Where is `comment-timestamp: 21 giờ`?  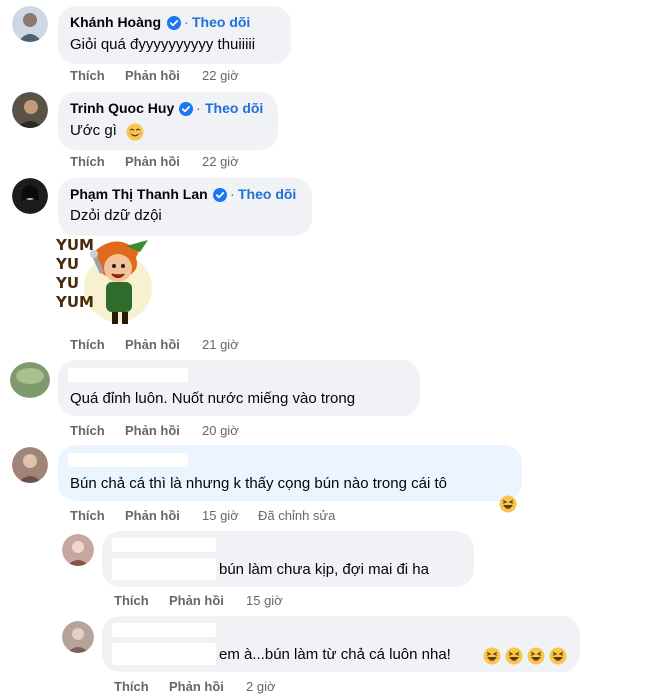 comment-timestamp: 21 giờ is located at coordinates (220, 344).